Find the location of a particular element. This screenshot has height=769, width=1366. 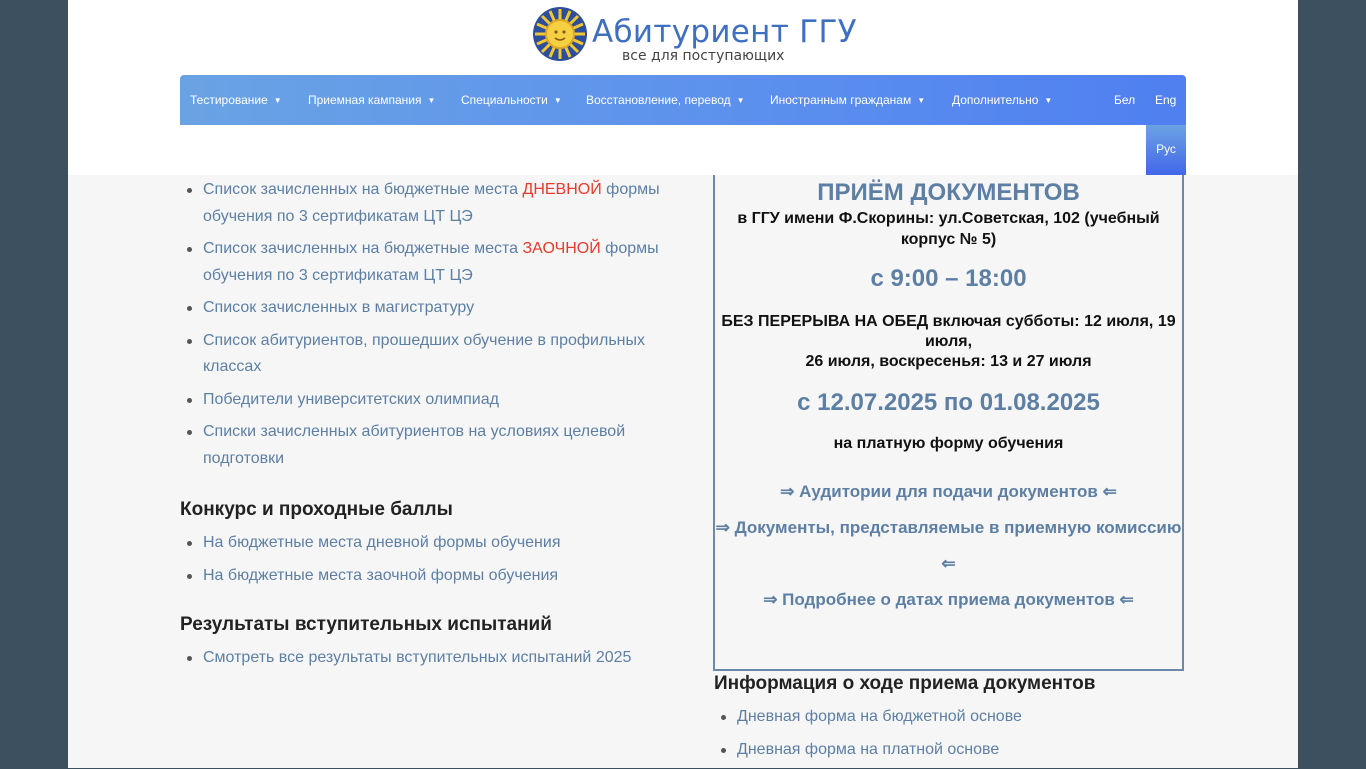

nav-item-foreigners: Иностранным гражданам ▼ is located at coordinates (847, 100).